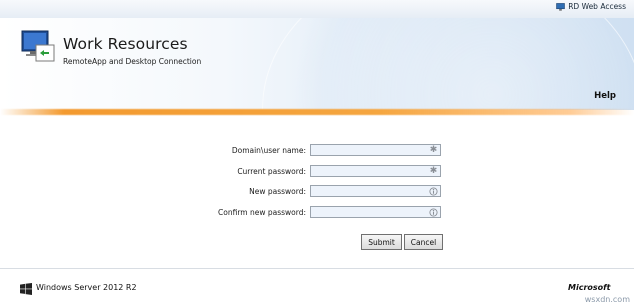 The image size is (634, 306). I want to click on confirm-password-input, so click(368, 220).